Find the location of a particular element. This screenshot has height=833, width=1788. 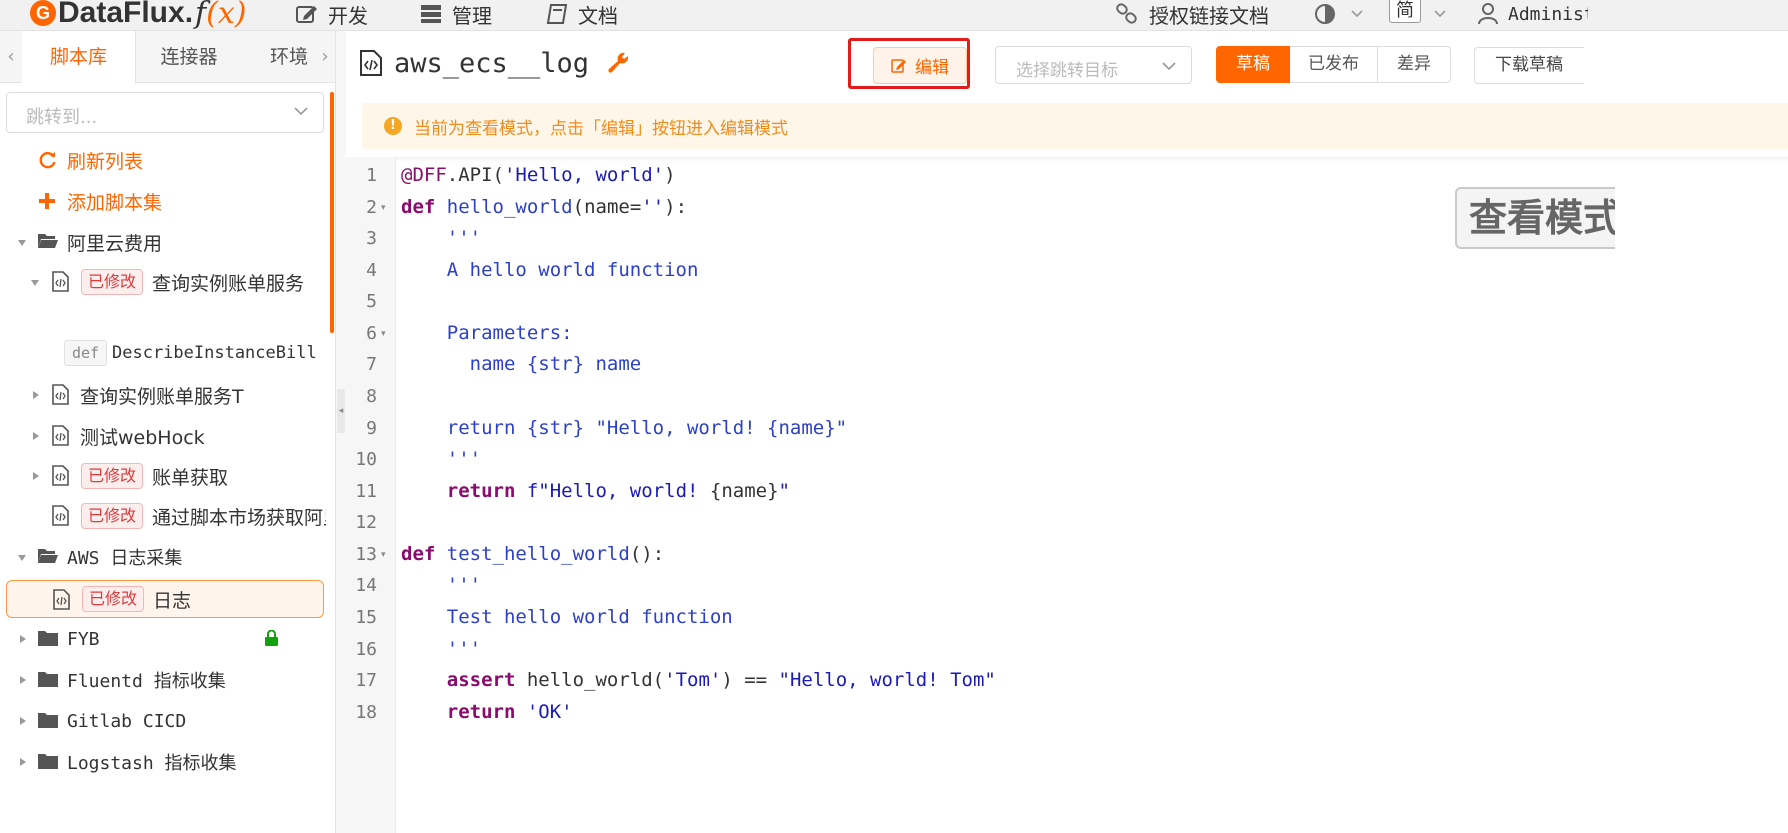

logo-fx-x: (x) is located at coordinates (226, 15).